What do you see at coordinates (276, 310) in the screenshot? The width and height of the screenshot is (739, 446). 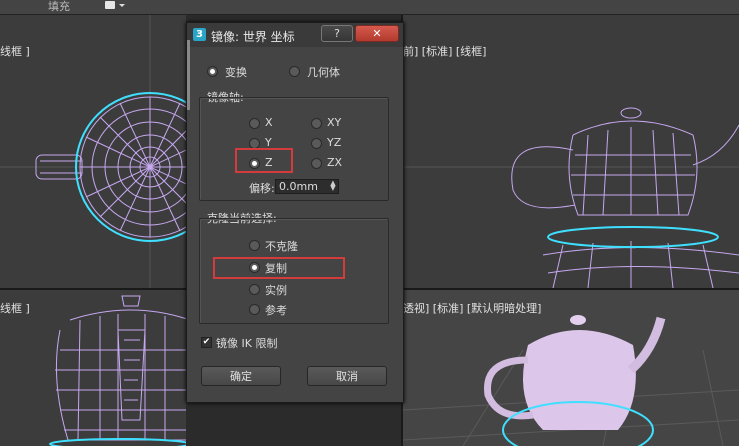 I see `reference-label: 参考` at bounding box center [276, 310].